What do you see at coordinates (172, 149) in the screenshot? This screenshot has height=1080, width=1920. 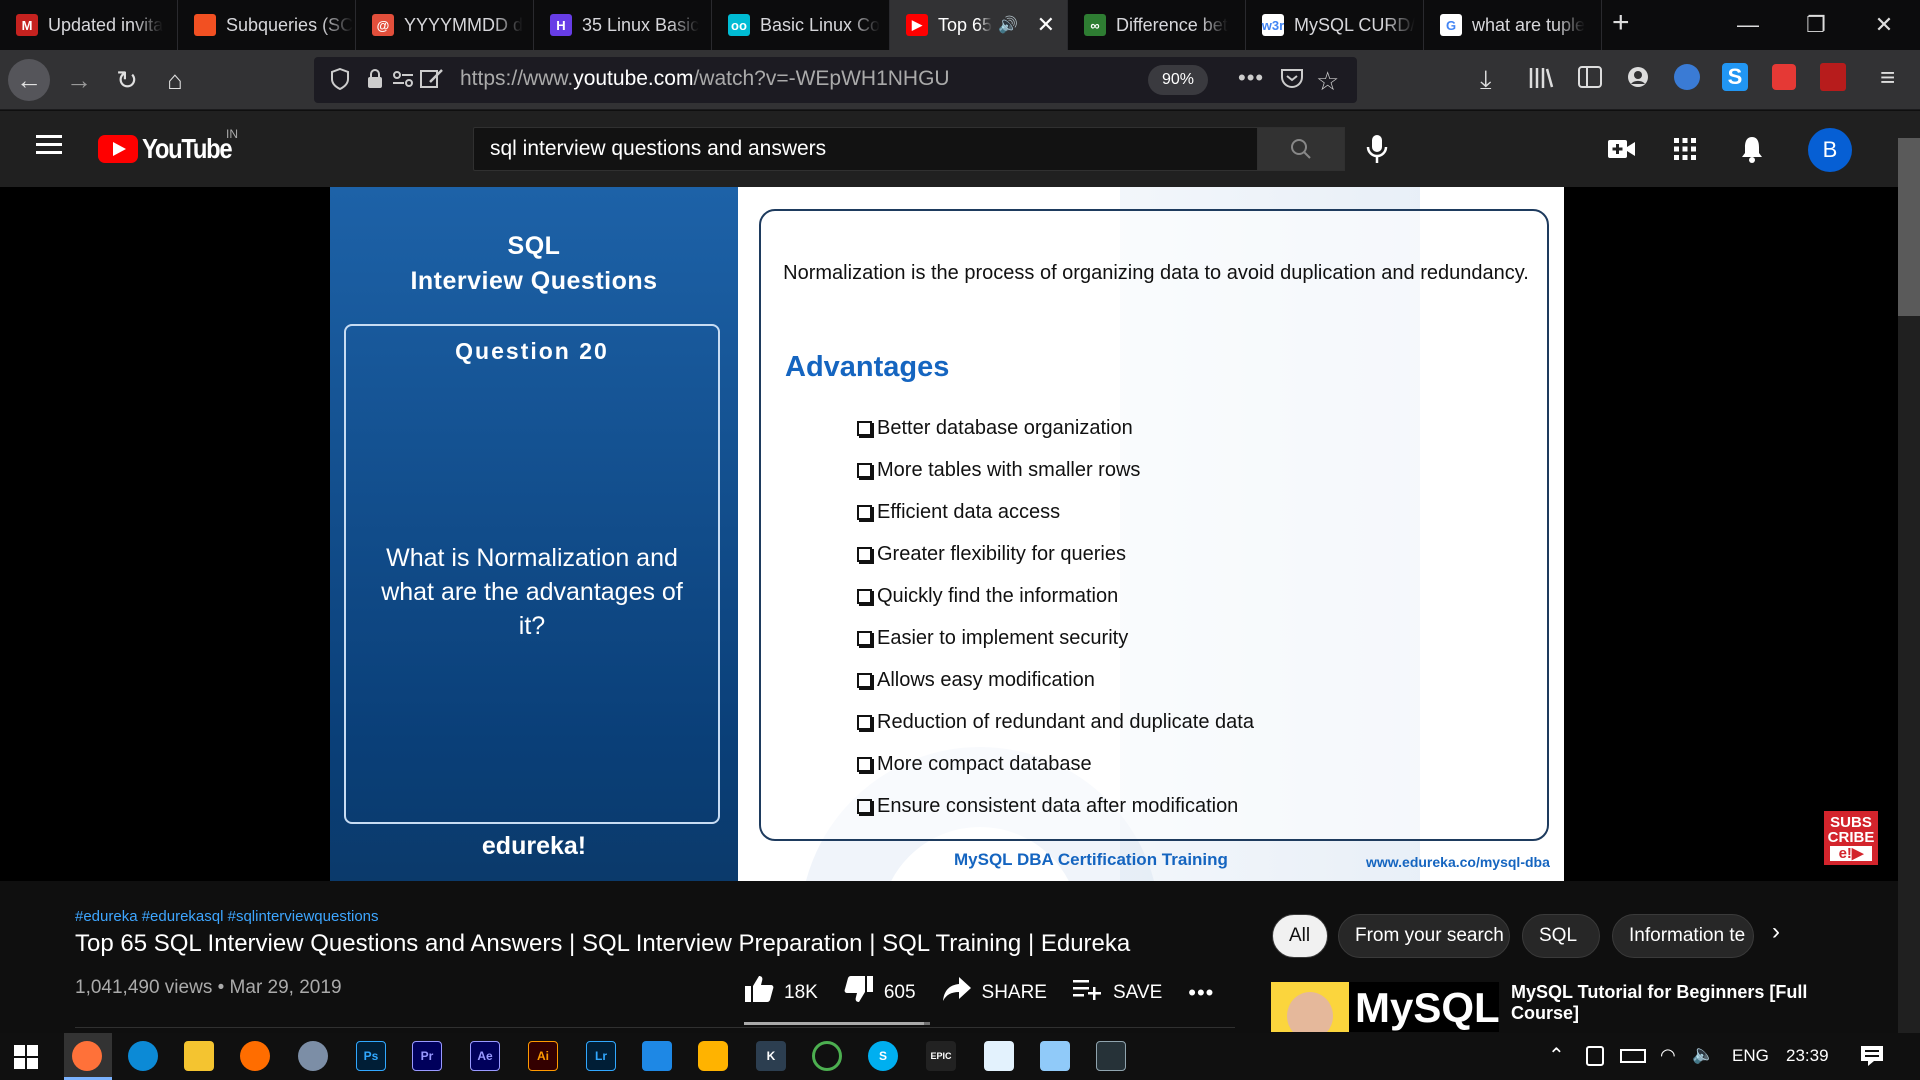 I see `youtube-logo: YouTube` at bounding box center [172, 149].